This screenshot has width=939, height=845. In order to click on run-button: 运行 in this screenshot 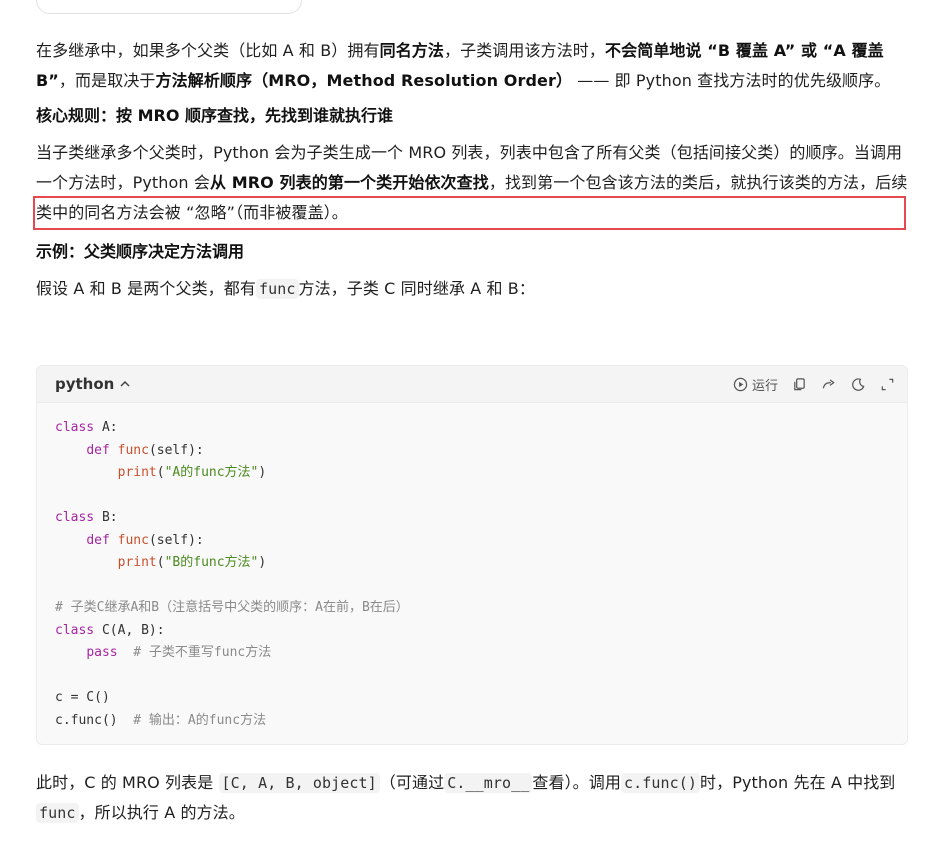, I will do `click(755, 384)`.